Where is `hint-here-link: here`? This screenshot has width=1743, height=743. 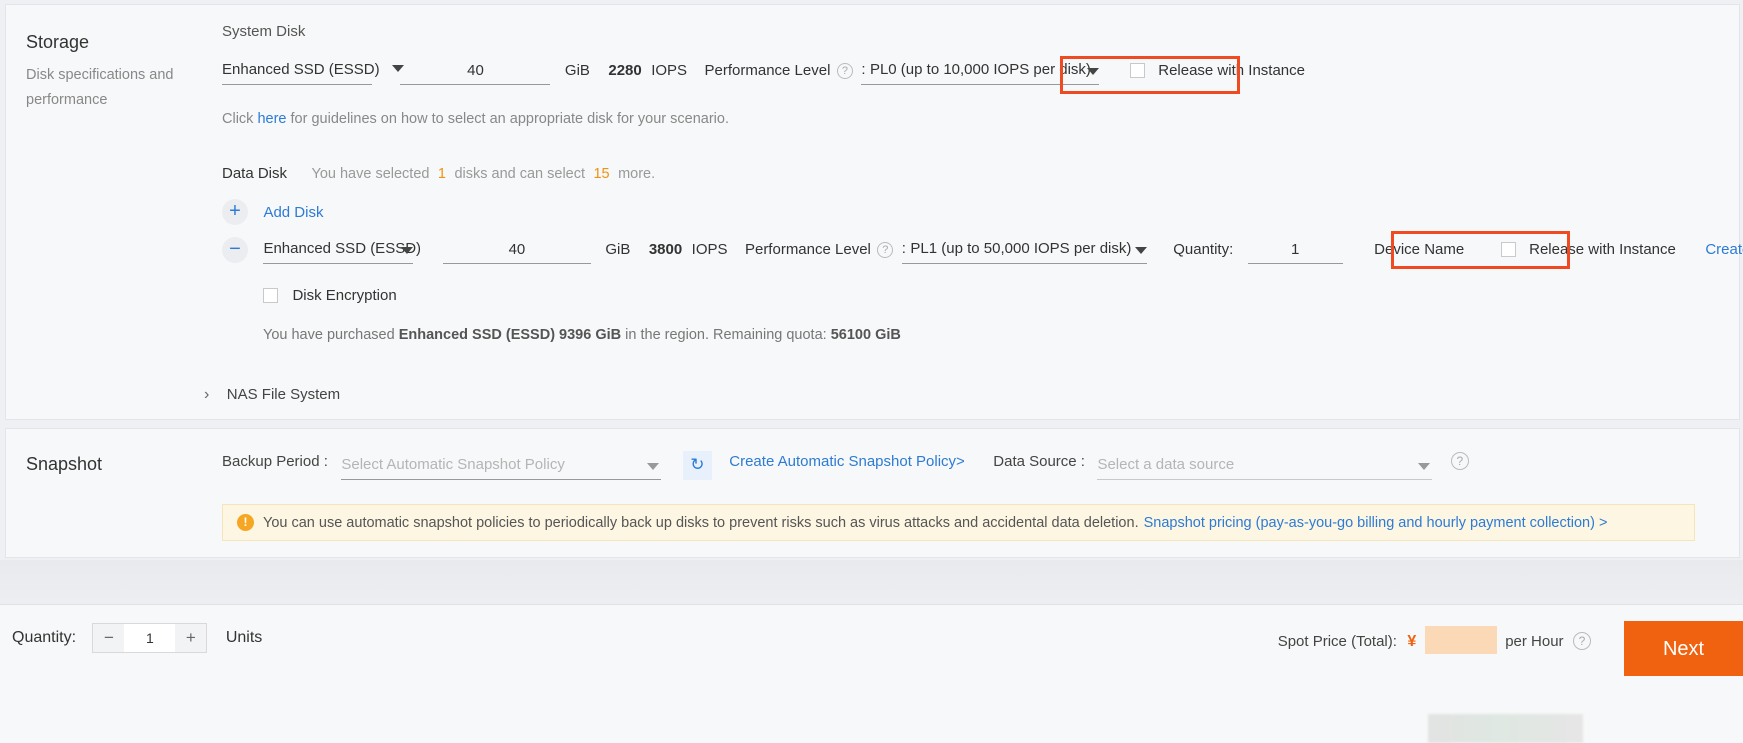 hint-here-link: here is located at coordinates (271, 119).